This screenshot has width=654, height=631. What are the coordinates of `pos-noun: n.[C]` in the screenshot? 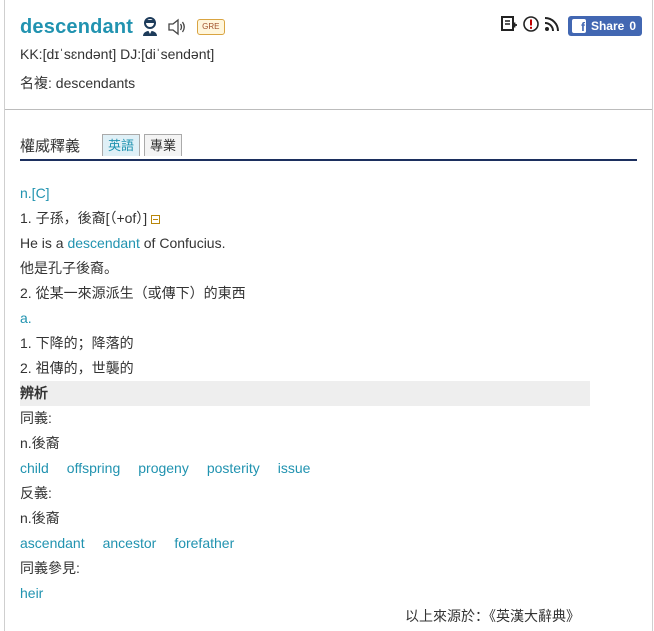 It's located at (35, 193).